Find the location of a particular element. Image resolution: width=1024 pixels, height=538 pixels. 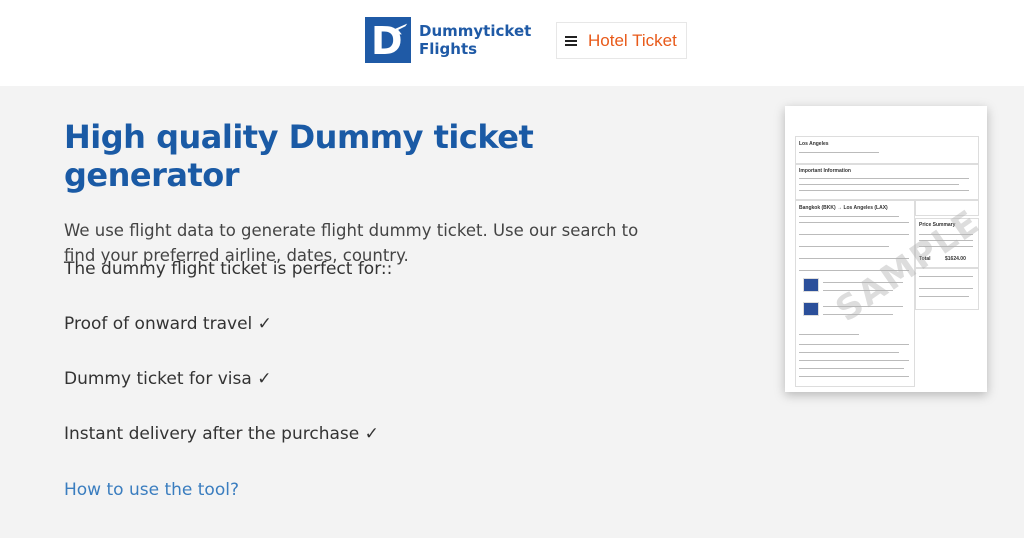

page-title: High quality Dummy ticket generator is located at coordinates (299, 156).